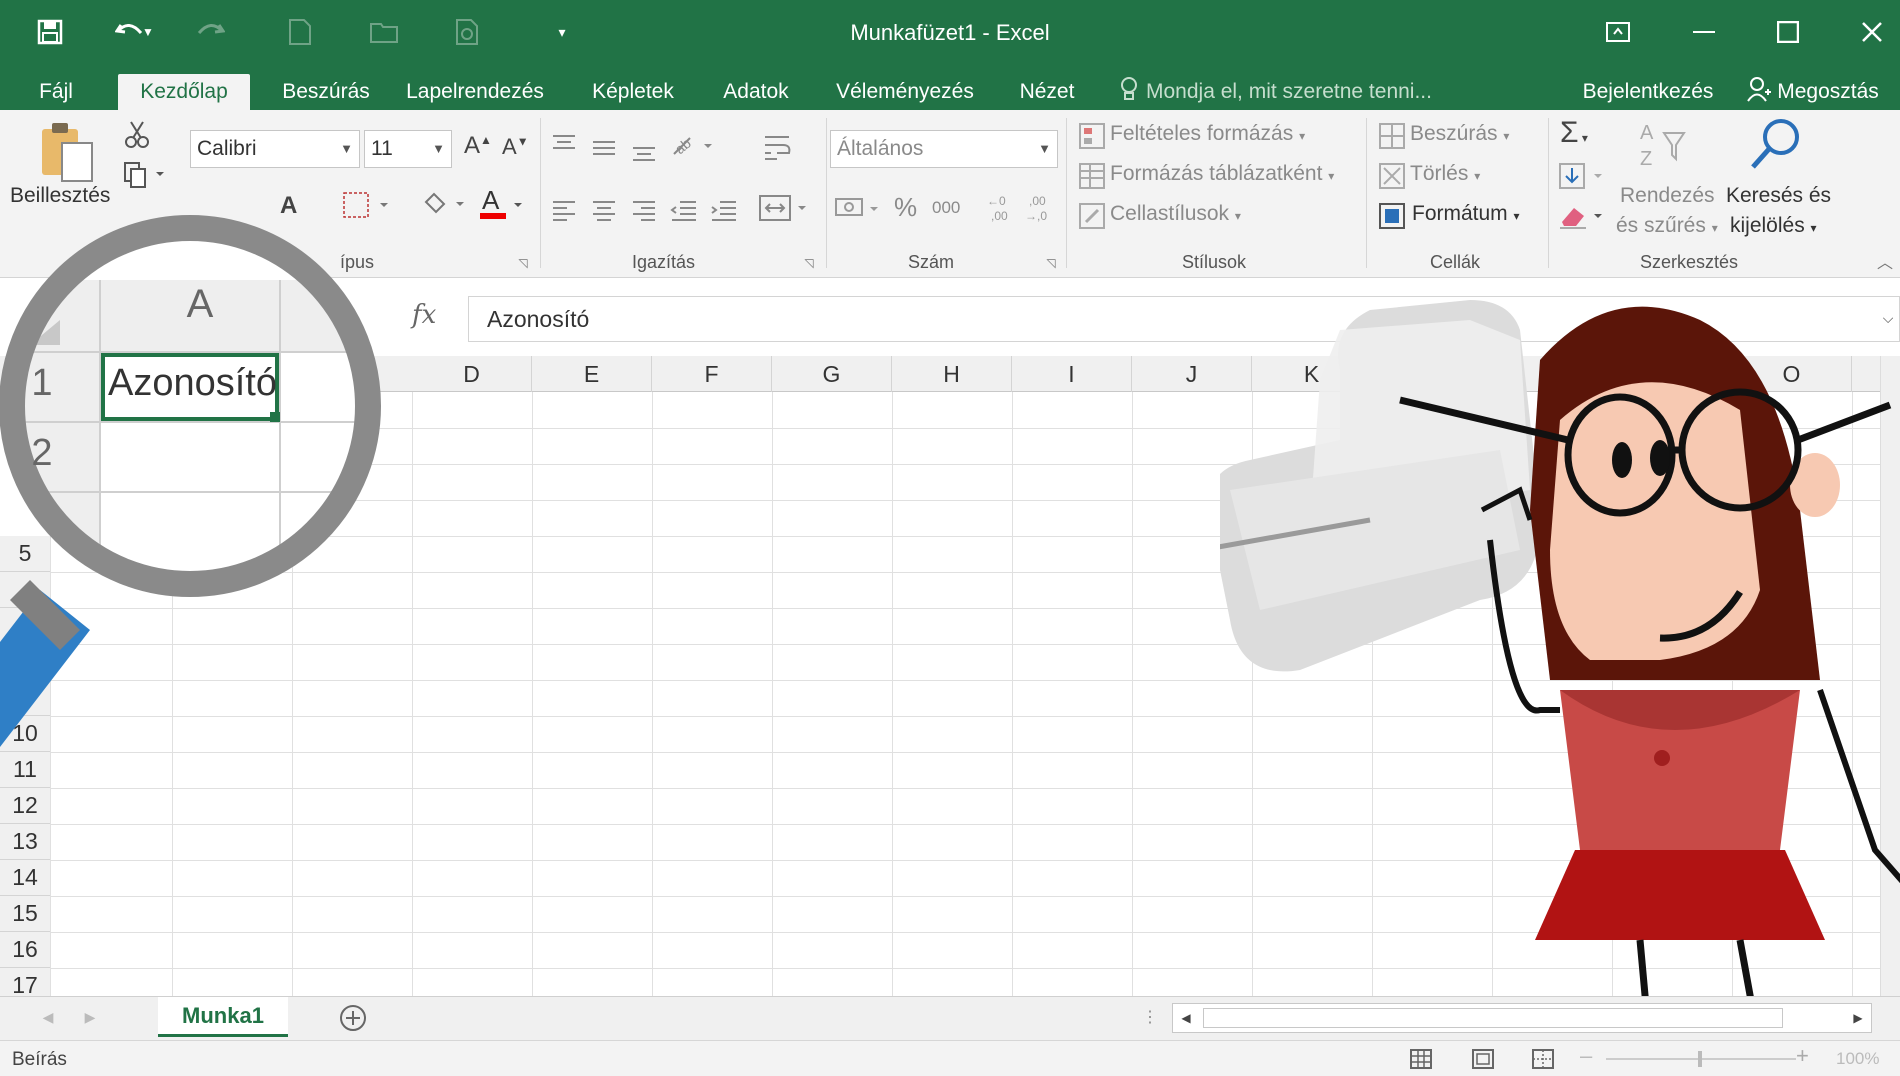 The image size is (1900, 1076). What do you see at coordinates (684, 210) in the screenshot?
I see `decrease-indent-icon` at bounding box center [684, 210].